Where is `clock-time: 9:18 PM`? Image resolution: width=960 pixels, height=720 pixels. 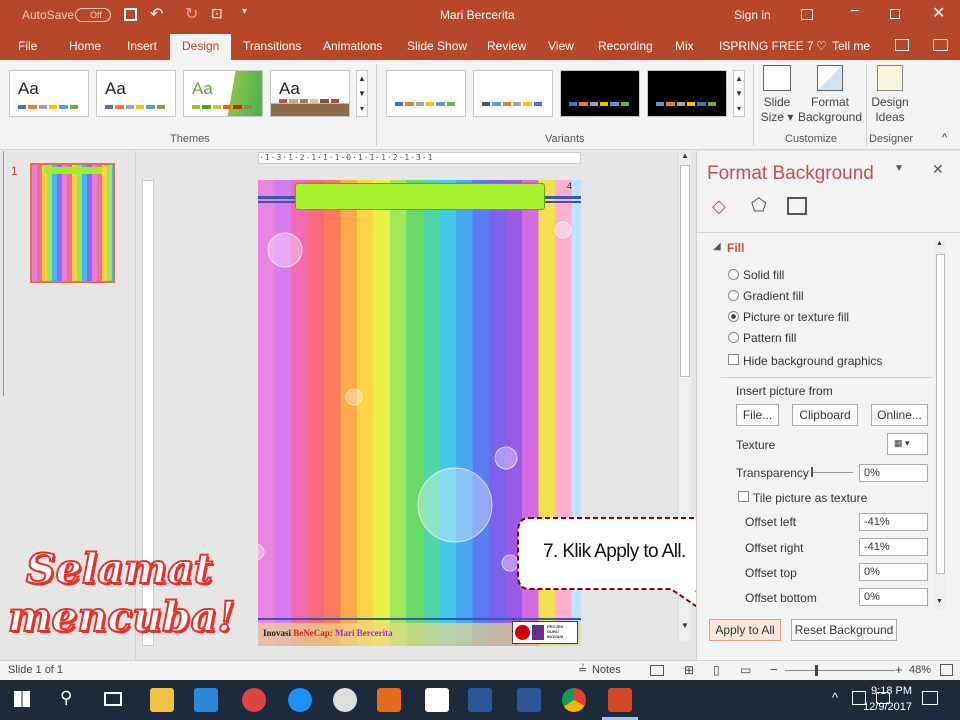
clock-time: 9:18 PM is located at coordinates (887, 691).